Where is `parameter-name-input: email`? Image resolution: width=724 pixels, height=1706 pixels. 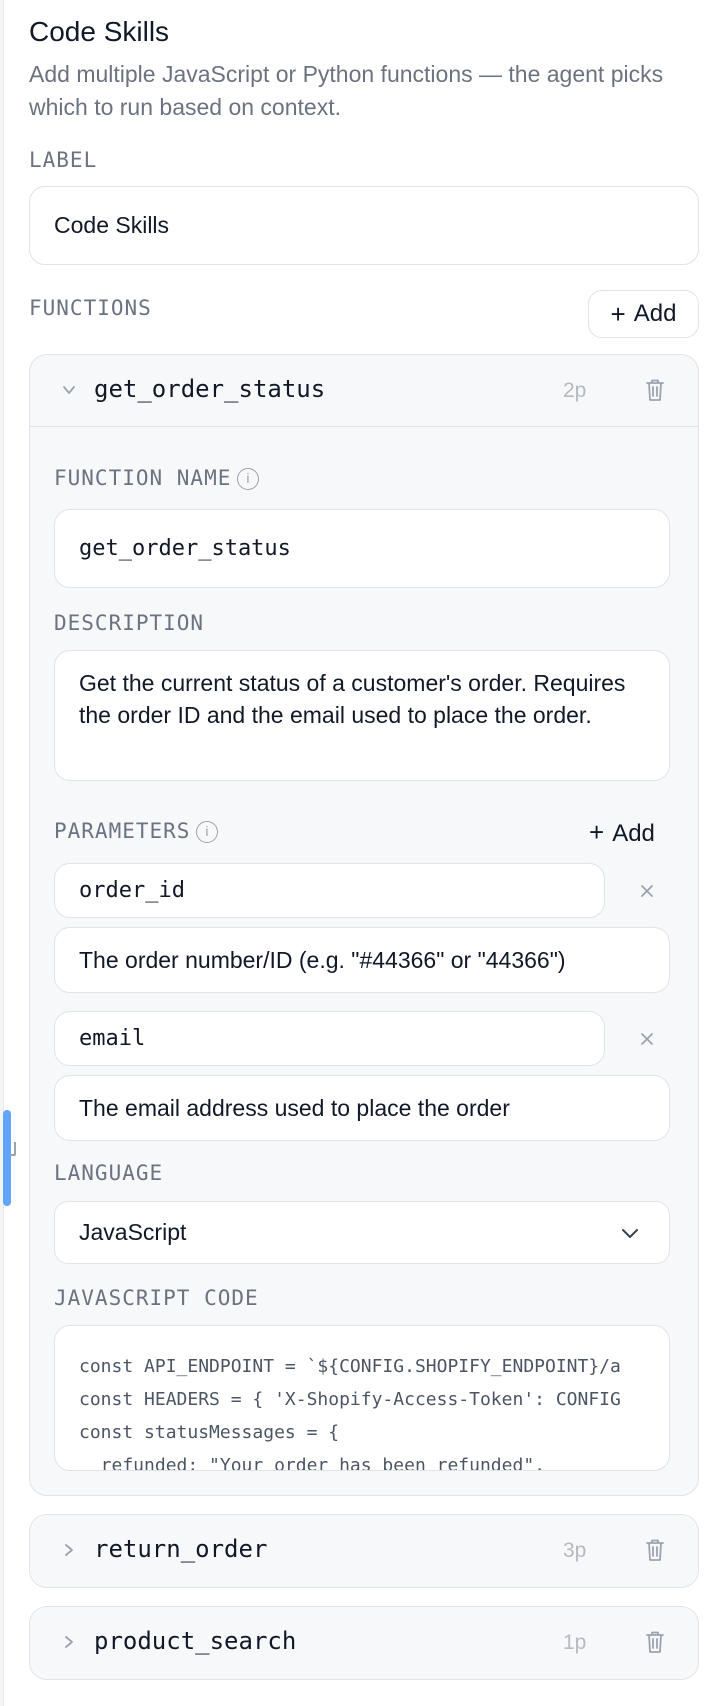
parameter-name-input: email is located at coordinates (329, 1038).